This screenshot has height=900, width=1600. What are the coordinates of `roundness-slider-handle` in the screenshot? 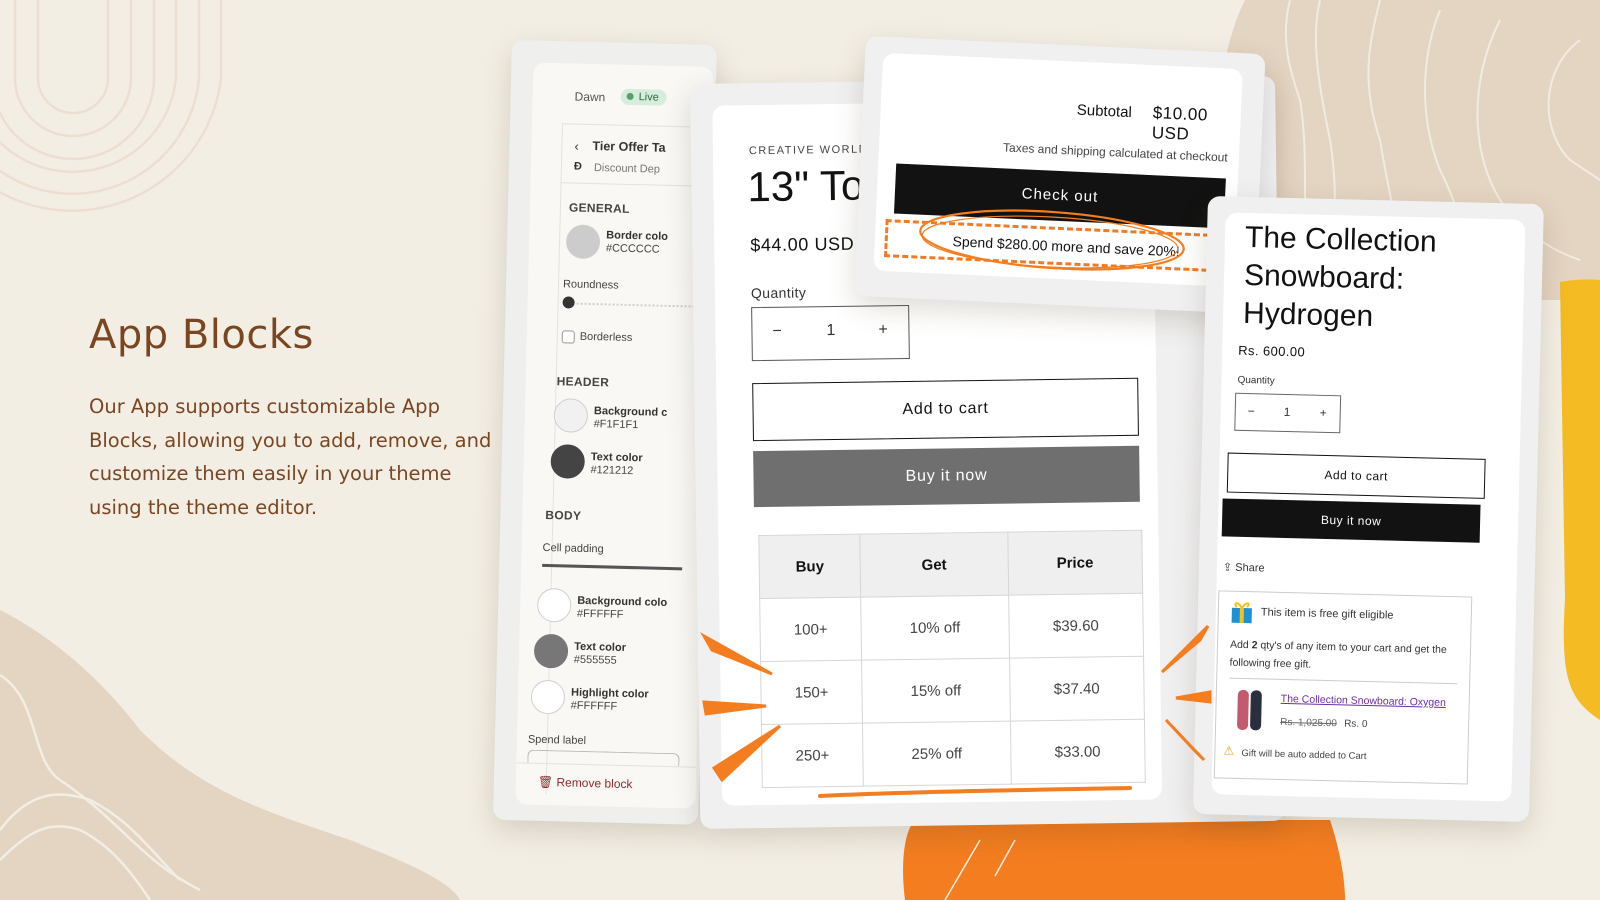 It's located at (568, 302).